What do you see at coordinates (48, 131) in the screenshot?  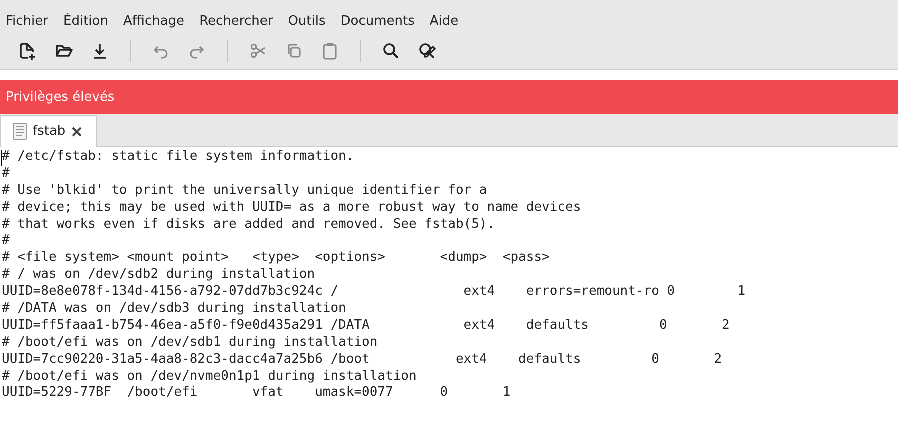 I see `document-tab: fstab` at bounding box center [48, 131].